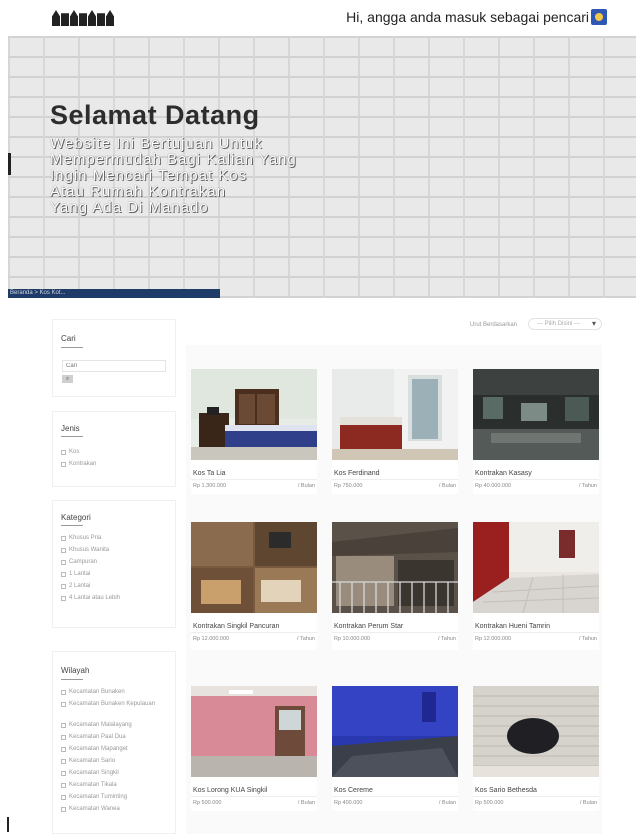 This screenshot has width=637, height=834. What do you see at coordinates (67, 379) in the screenshot?
I see `search-button: ⌕` at bounding box center [67, 379].